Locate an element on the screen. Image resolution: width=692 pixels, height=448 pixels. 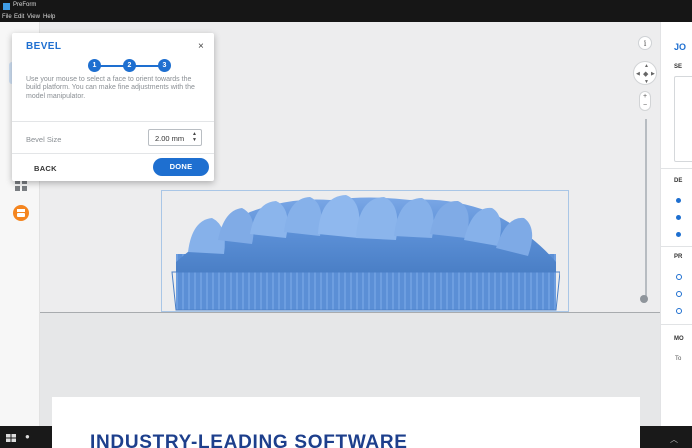
app-logo-icon is located at coordinates (6, 6).